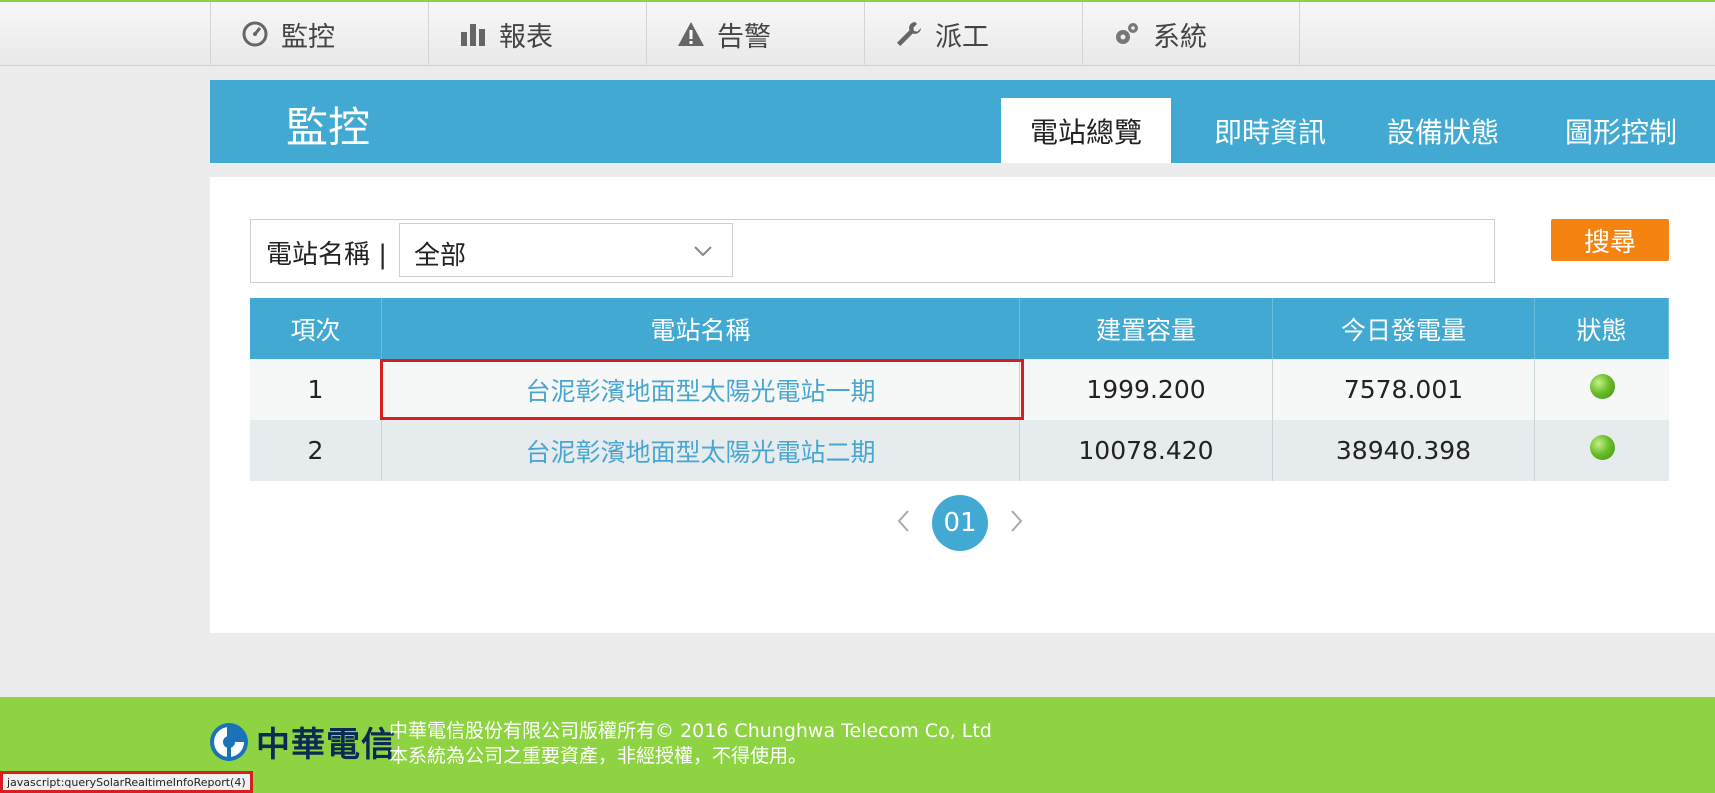 The image size is (1715, 793). Describe the element at coordinates (700, 390) in the screenshot. I see `station-link: 台泥彰濱地面型太陽光電站一期` at that location.